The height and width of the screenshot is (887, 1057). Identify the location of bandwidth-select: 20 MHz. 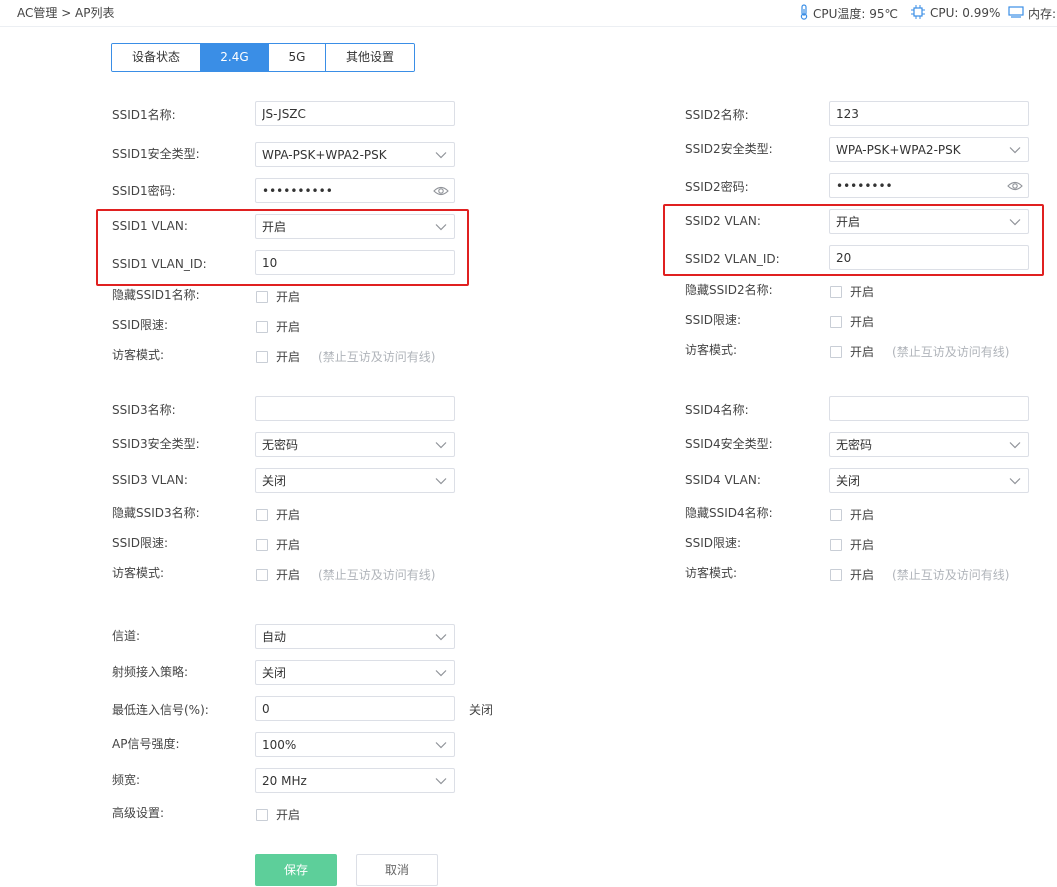
(355, 780).